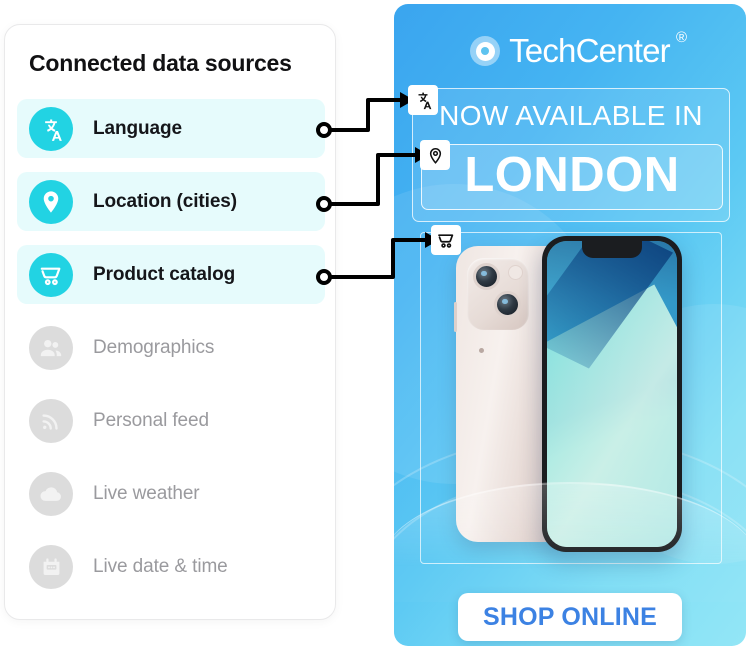  Describe the element at coordinates (51, 274) in the screenshot. I see `shopping-cart-icon` at that location.